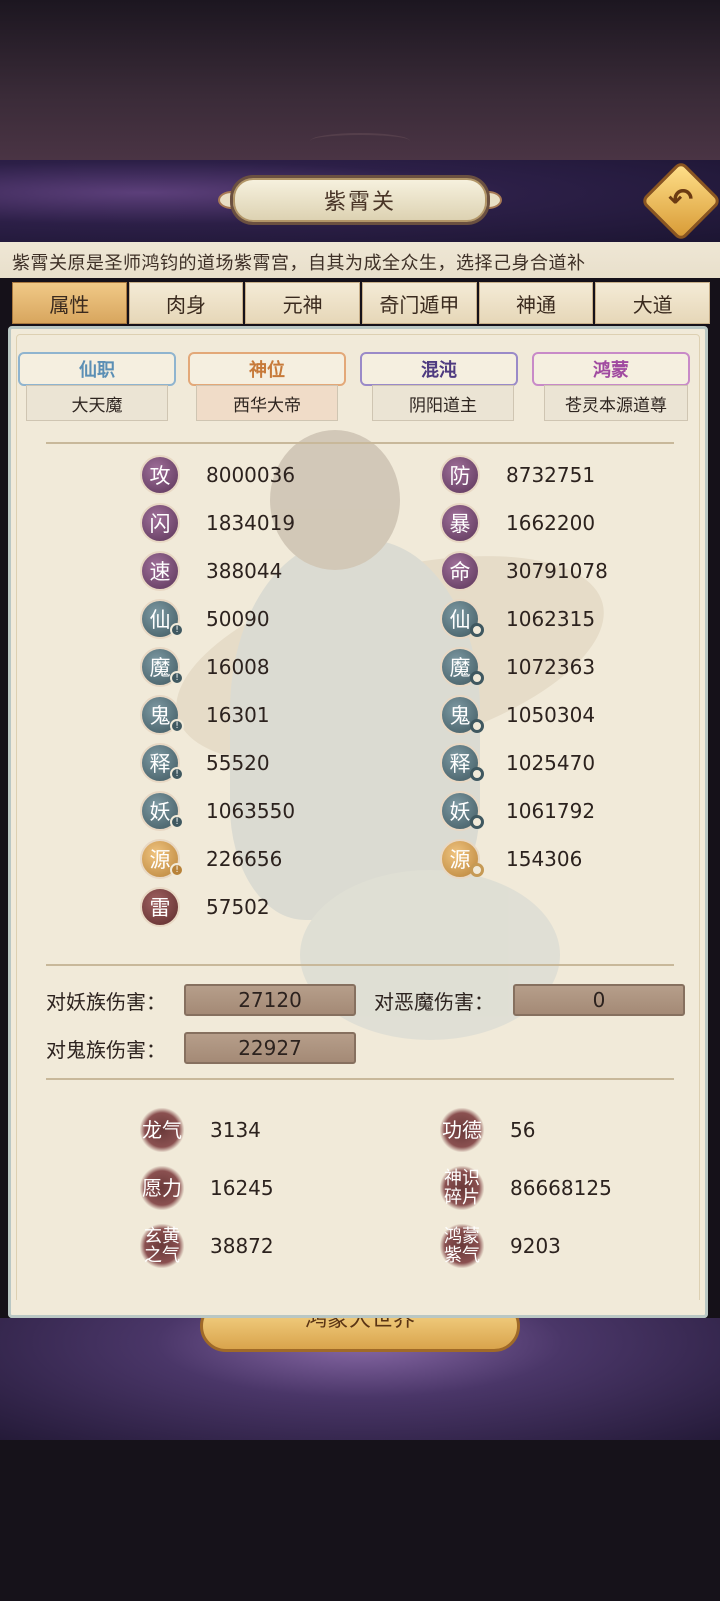 This screenshot has height=1601, width=720. I want to click on stat-value: 55520, so click(238, 763).